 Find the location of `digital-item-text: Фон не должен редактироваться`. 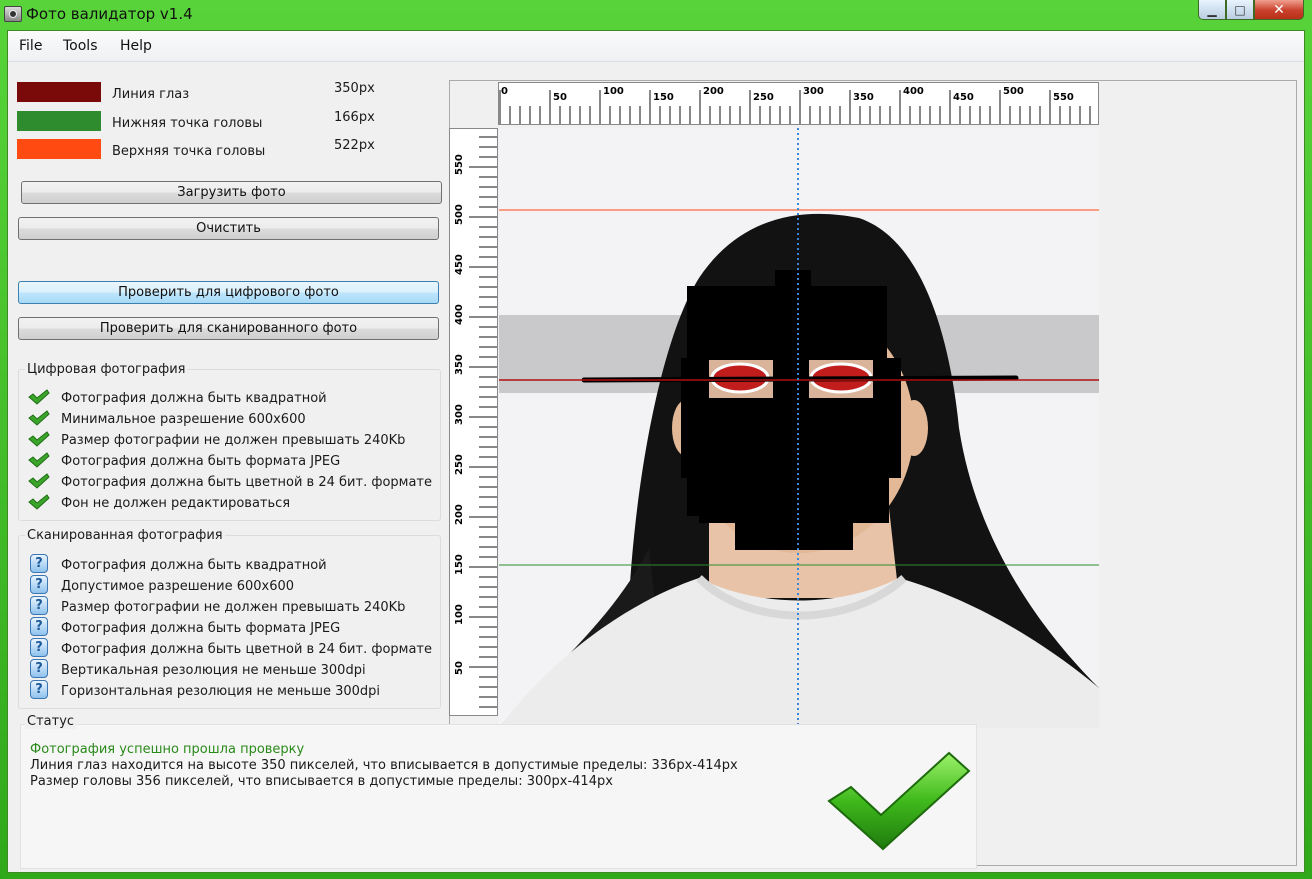

digital-item-text: Фон не должен редактироваться is located at coordinates (176, 503).